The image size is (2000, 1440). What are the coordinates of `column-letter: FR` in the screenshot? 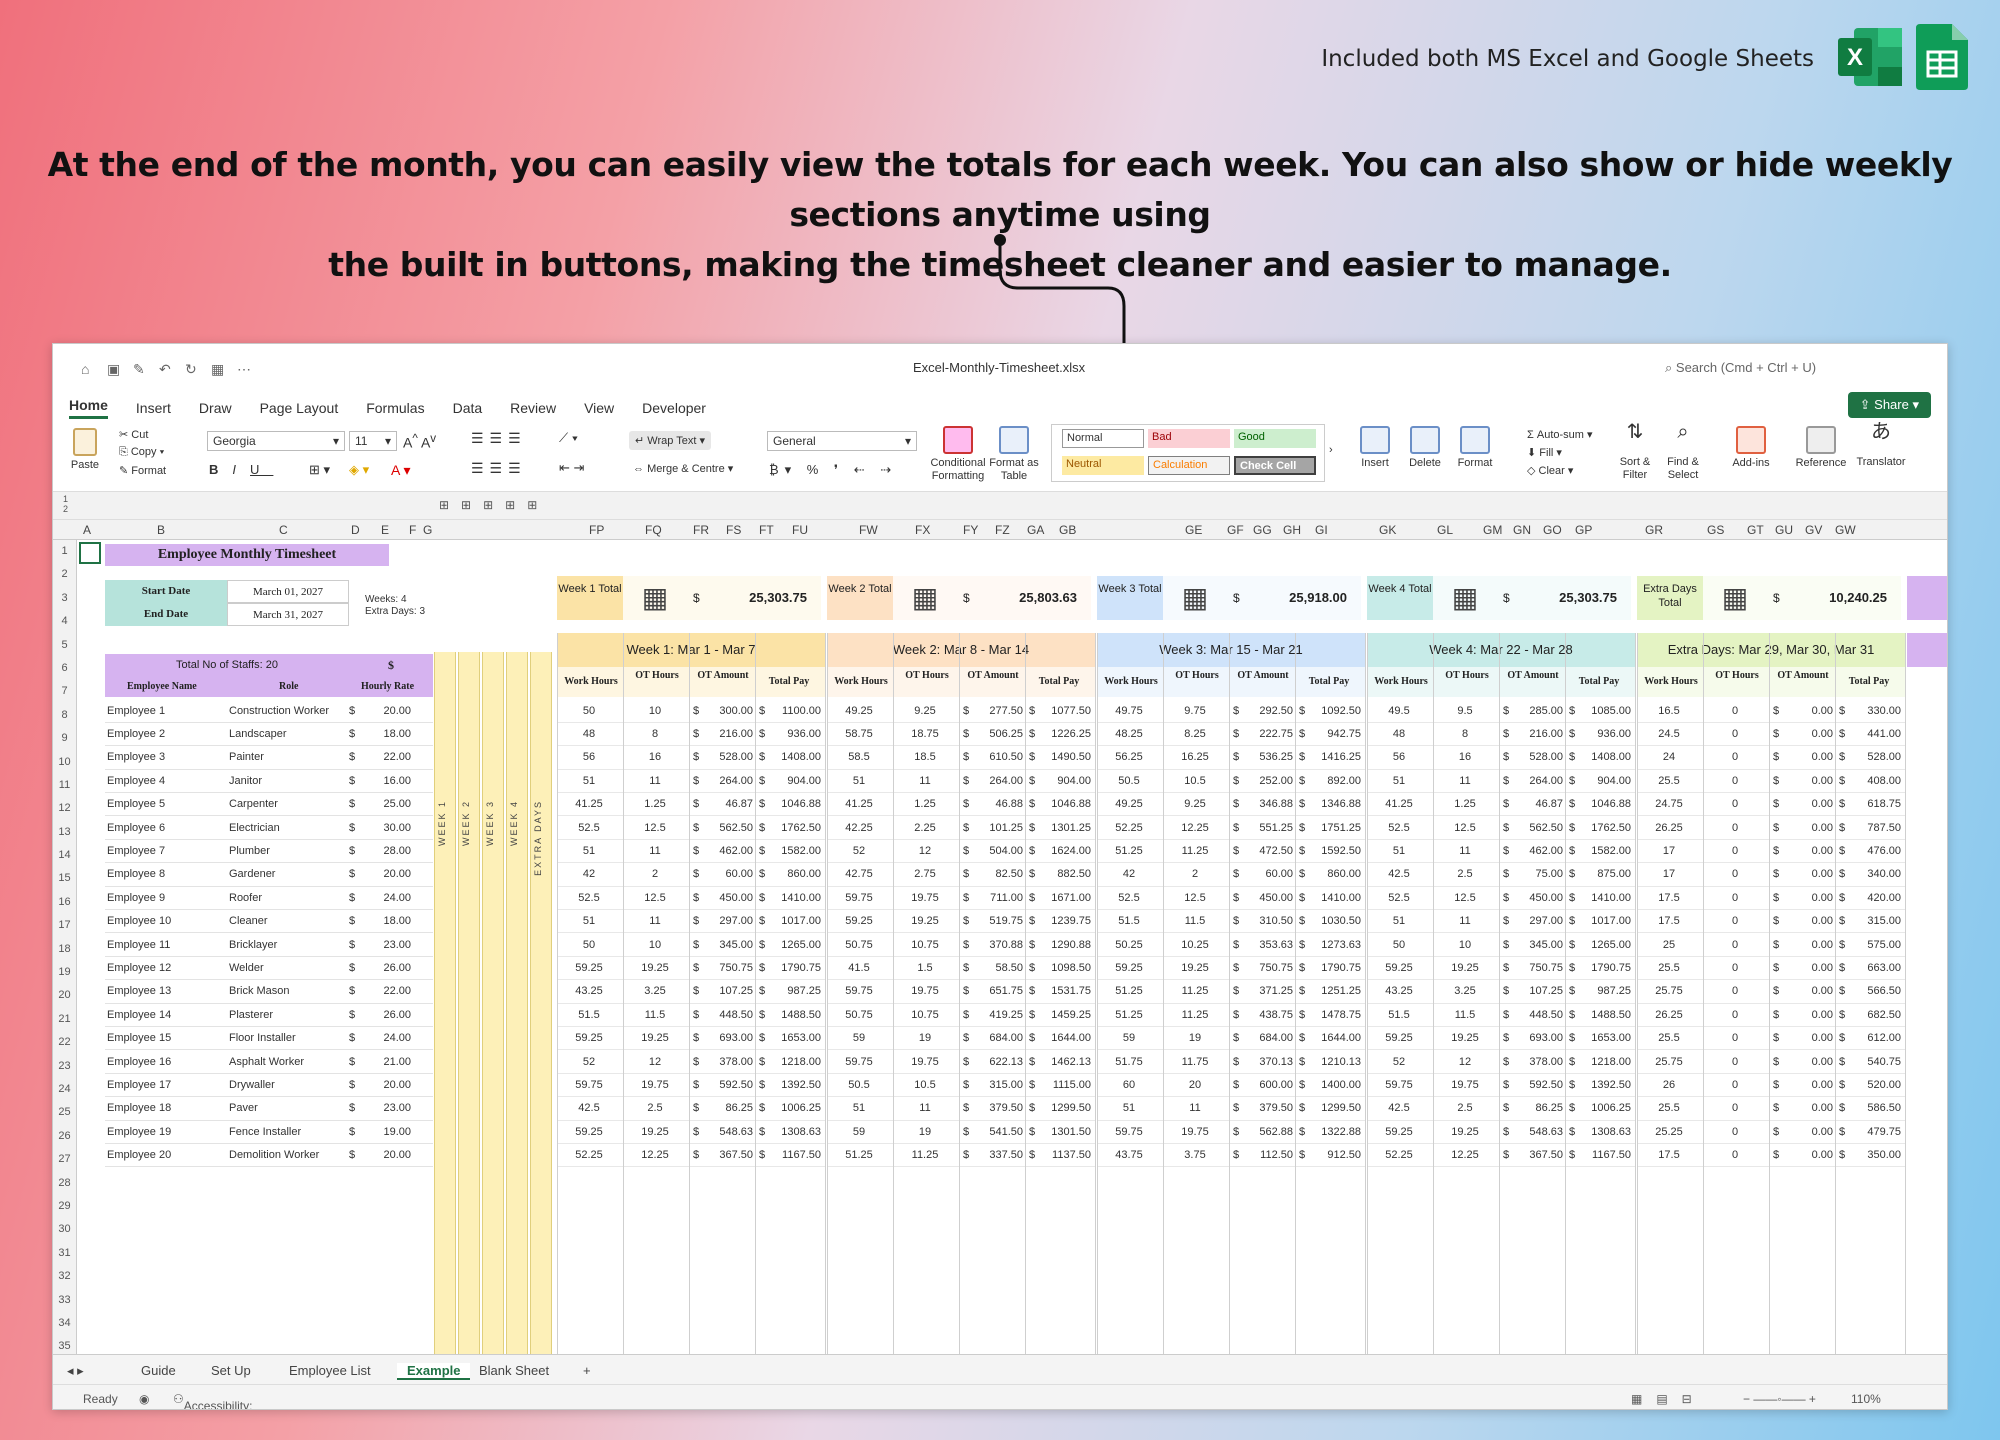 It's located at (701, 530).